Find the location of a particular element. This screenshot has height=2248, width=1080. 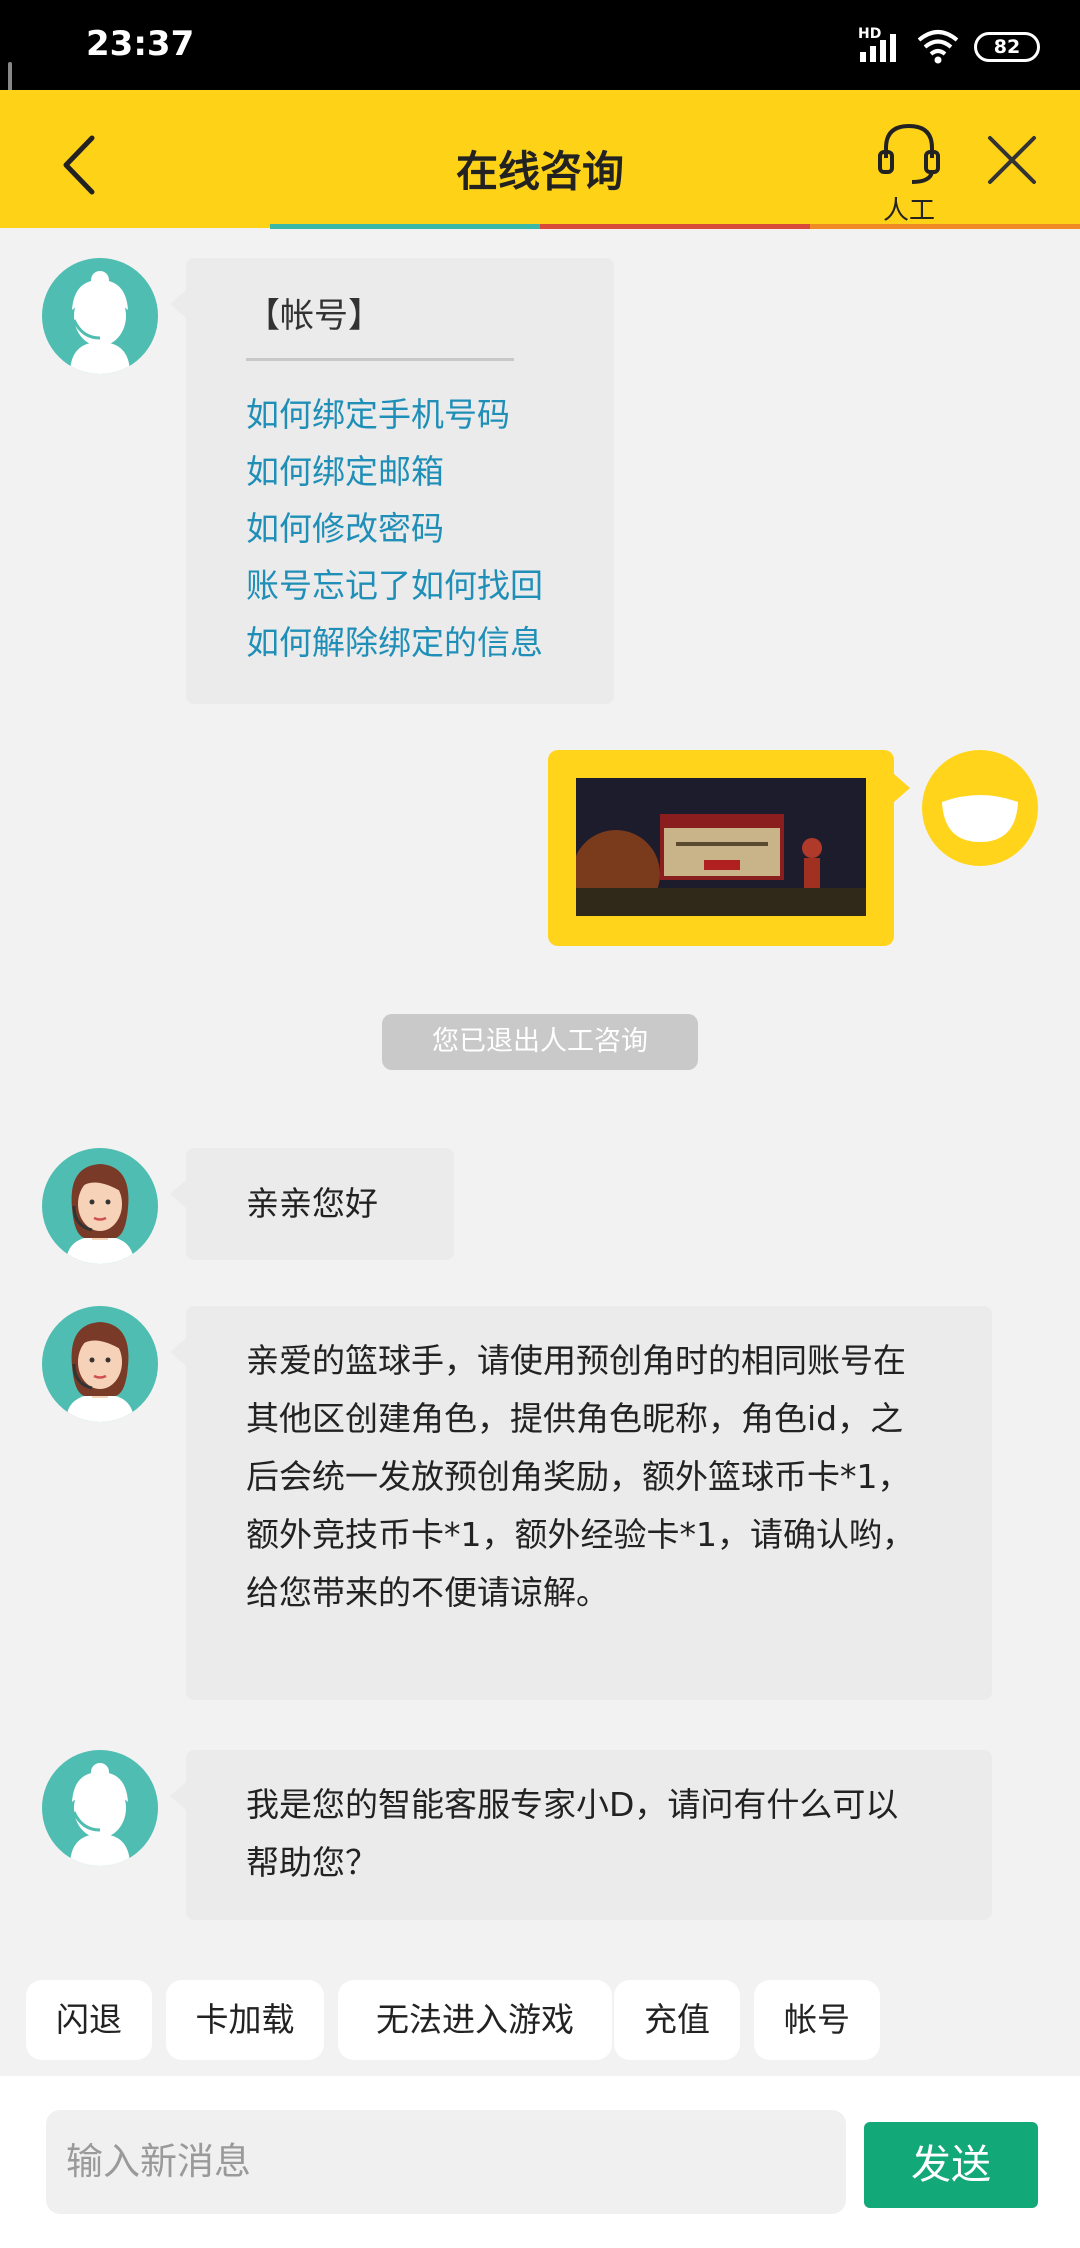

wifi-icon is located at coordinates (938, 47).